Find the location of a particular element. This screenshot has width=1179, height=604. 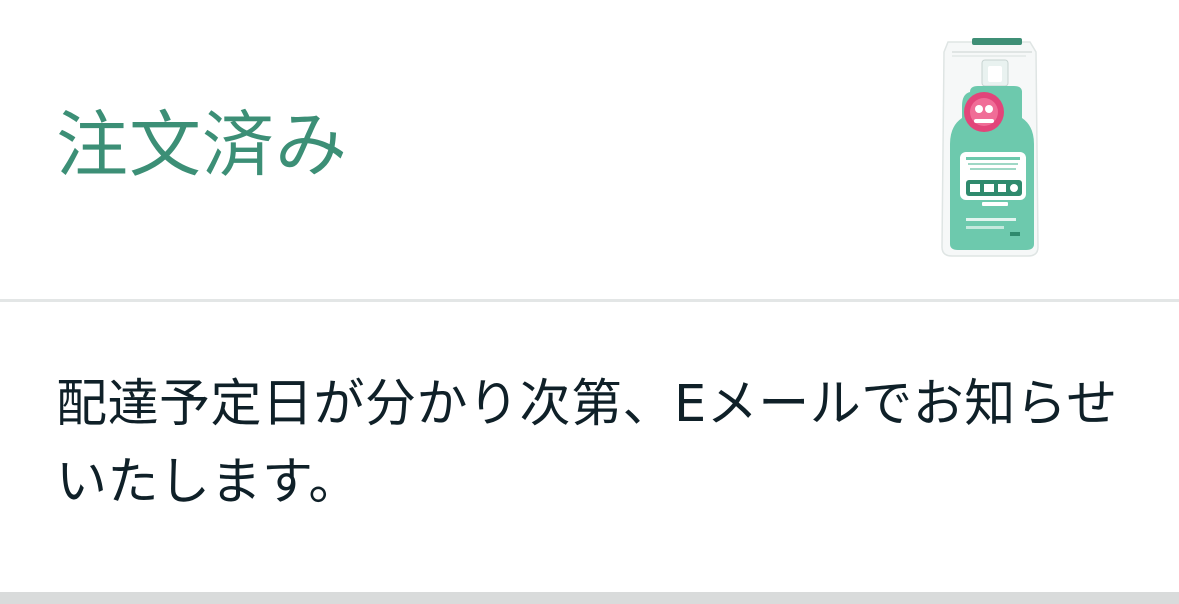

bottom-separator-bar is located at coordinates (589, 598).